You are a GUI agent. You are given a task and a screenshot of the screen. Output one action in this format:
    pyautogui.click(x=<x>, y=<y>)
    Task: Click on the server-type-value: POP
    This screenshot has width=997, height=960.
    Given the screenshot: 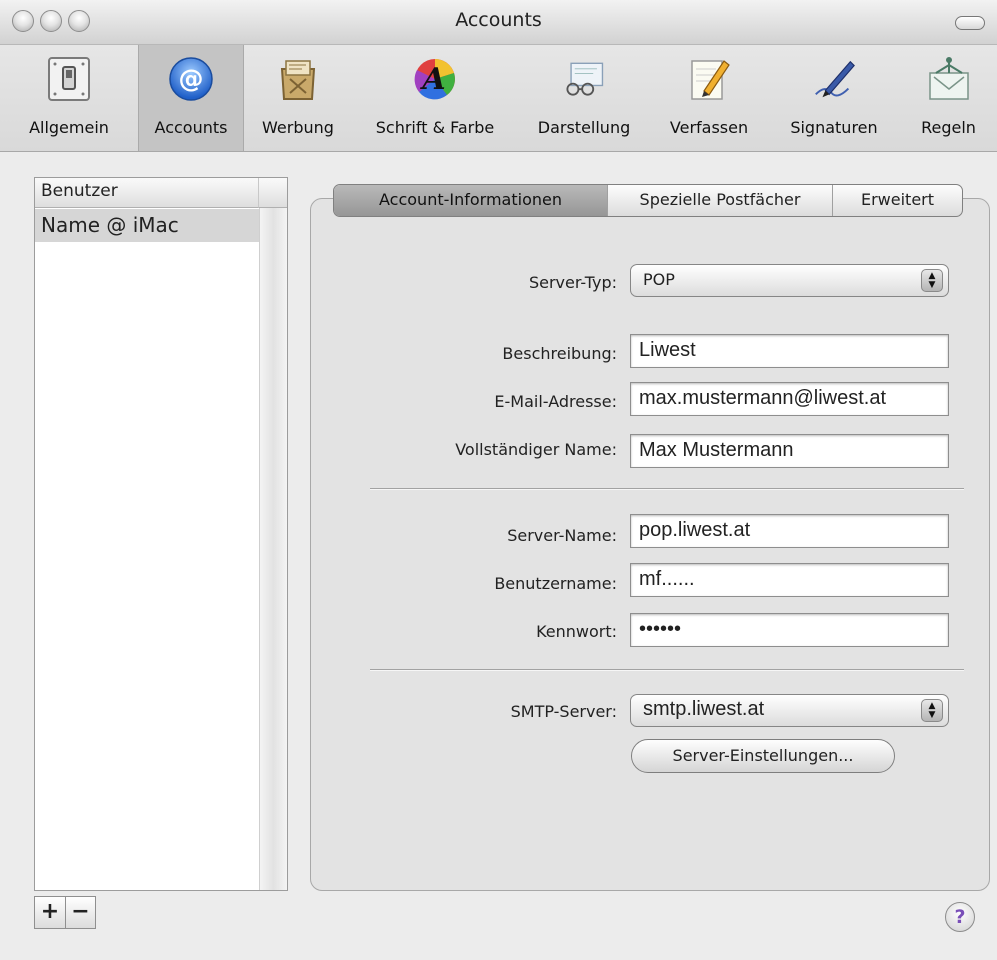 What is the action you would take?
    pyautogui.click(x=659, y=279)
    